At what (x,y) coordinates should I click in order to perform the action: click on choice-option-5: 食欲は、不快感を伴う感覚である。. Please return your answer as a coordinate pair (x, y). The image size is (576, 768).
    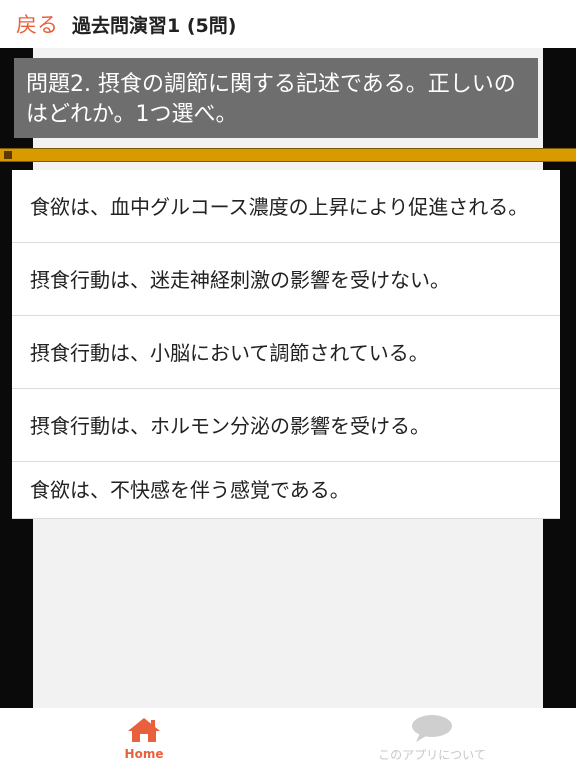
    Looking at the image, I should click on (286, 490).